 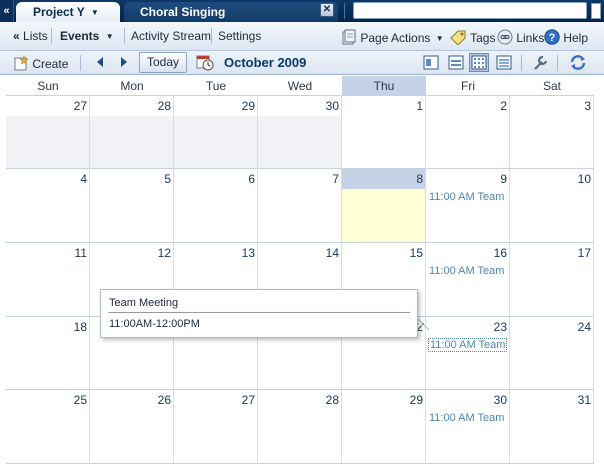 I want to click on day-cell-oct-16: 16 11:00 AM Team, so click(x=468, y=280).